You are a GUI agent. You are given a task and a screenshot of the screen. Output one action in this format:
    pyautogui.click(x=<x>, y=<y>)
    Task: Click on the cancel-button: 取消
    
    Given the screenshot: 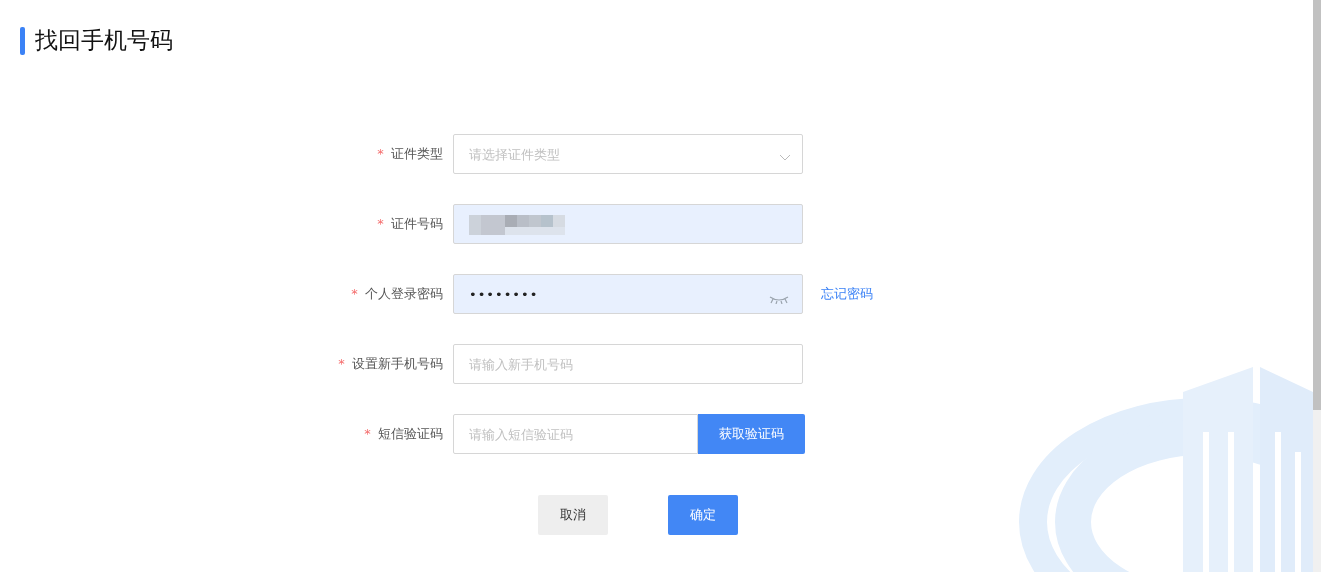 What is the action you would take?
    pyautogui.click(x=573, y=515)
    